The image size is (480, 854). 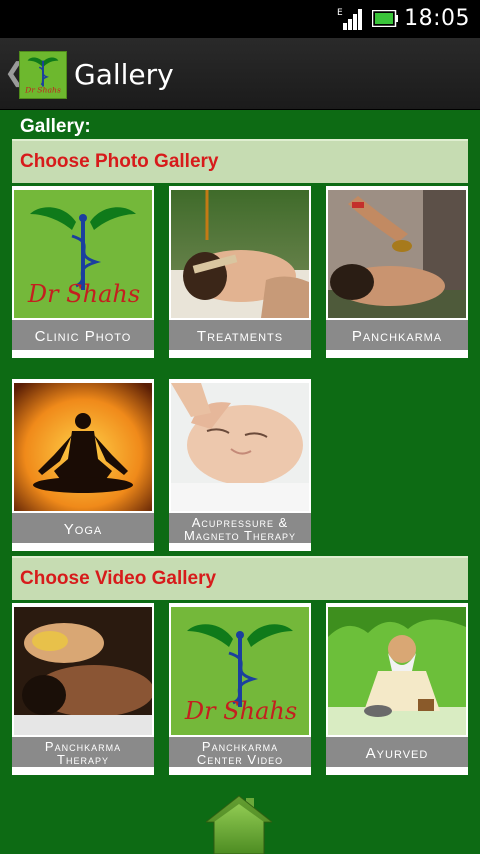 I want to click on home-icon, so click(x=239, y=824).